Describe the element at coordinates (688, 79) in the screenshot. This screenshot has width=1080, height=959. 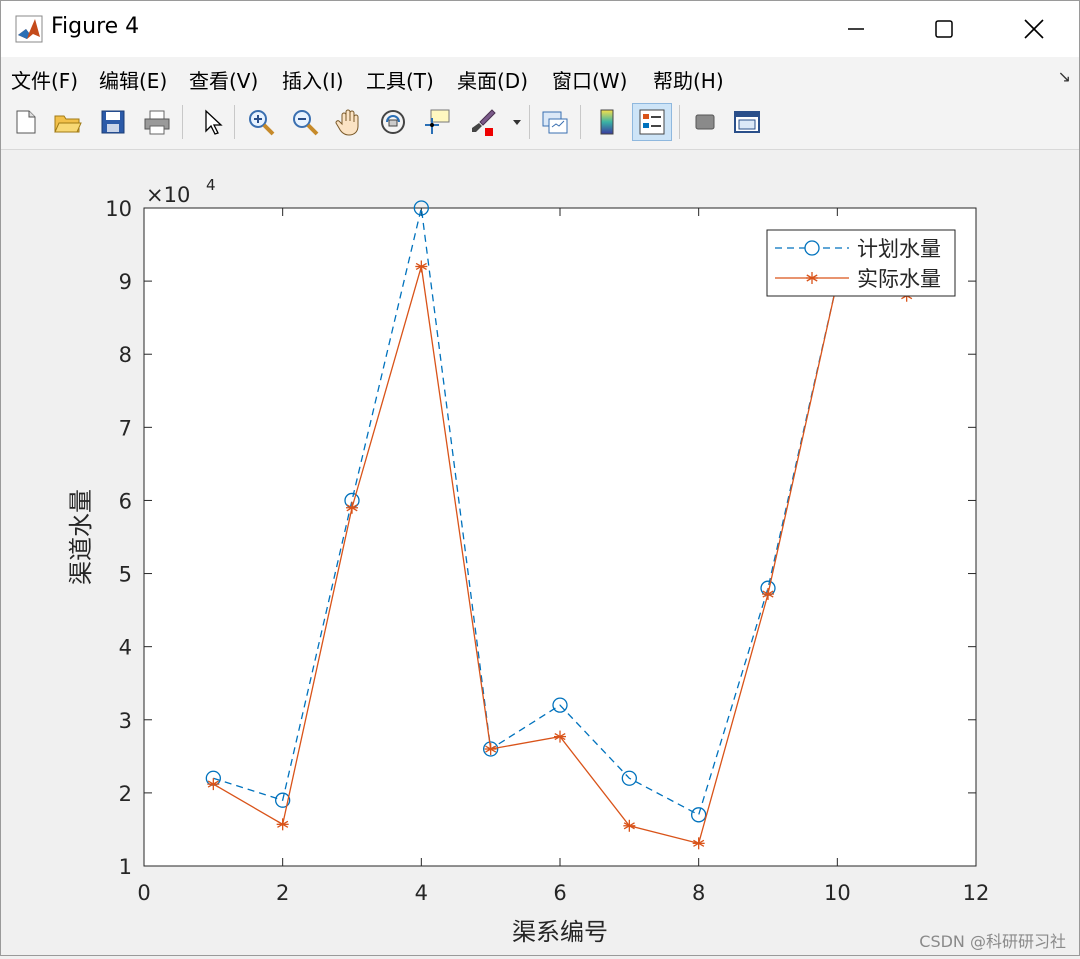
I see `menu-help: 帮助(H)` at that location.